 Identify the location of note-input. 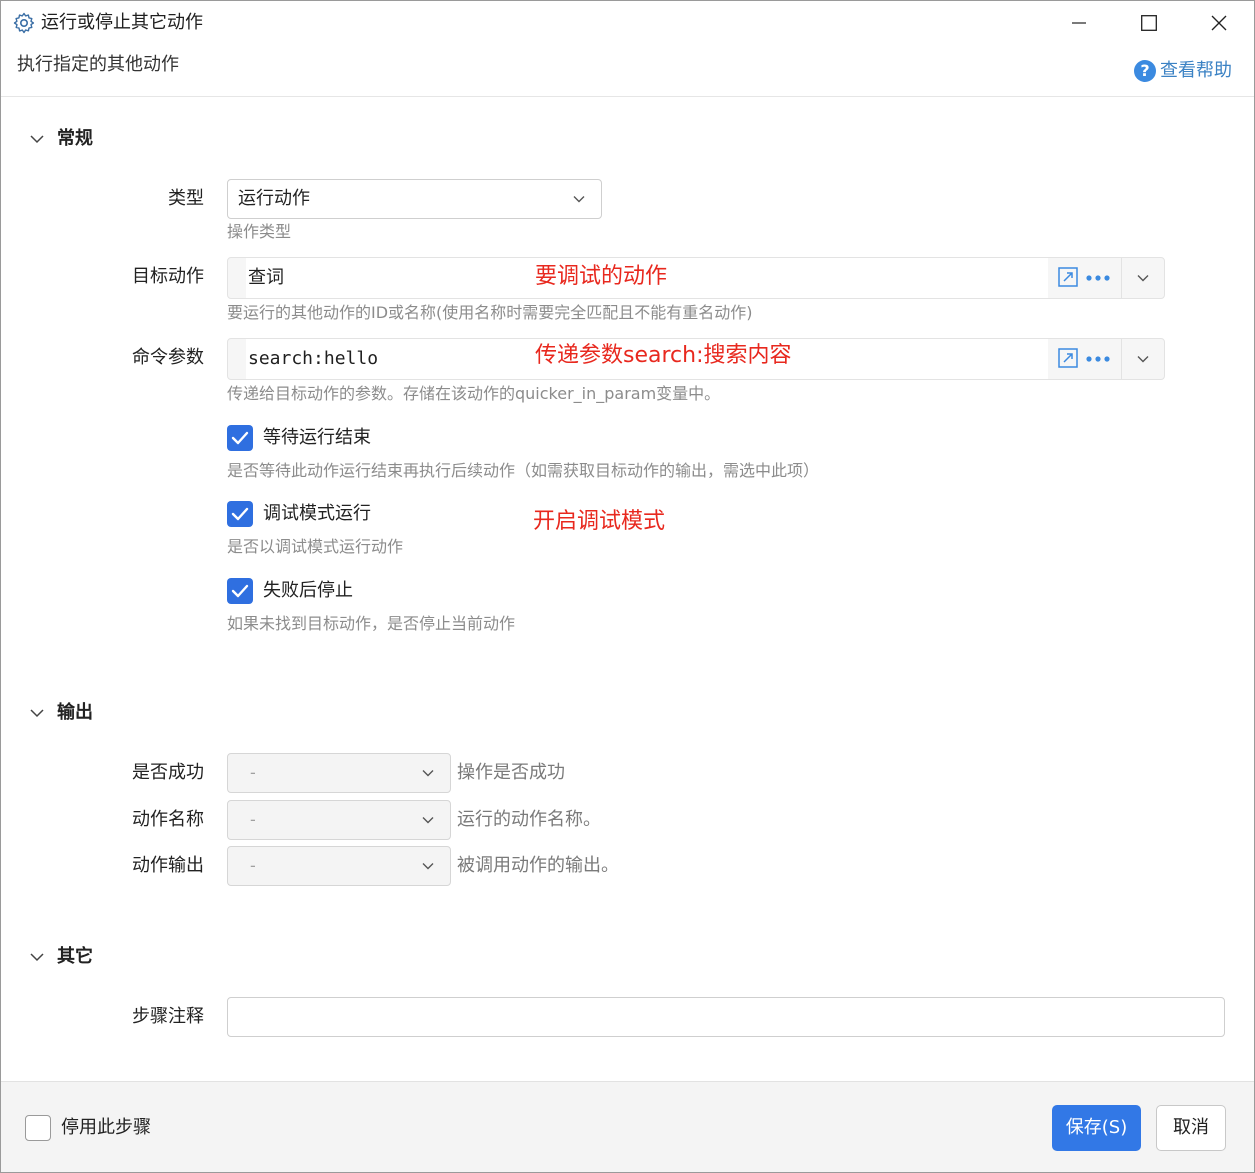
(726, 1017).